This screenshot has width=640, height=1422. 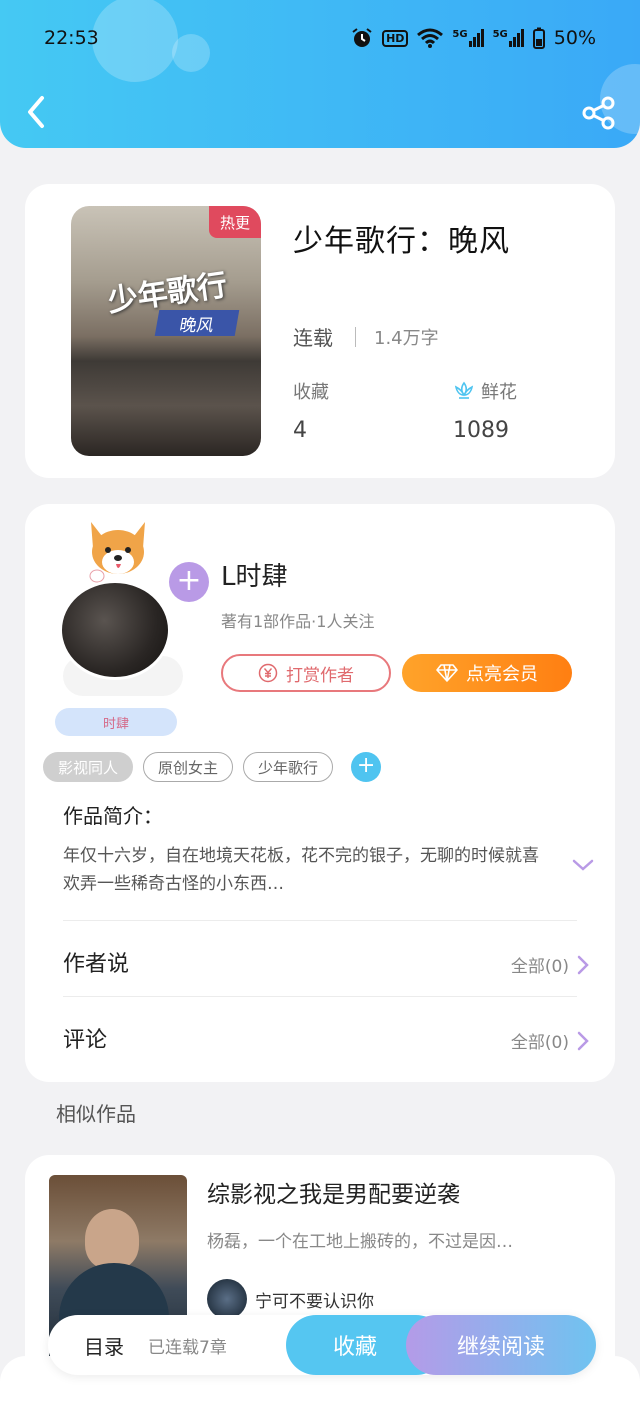 I want to click on book-title: 少年歌行：晚风, so click(x=401, y=241).